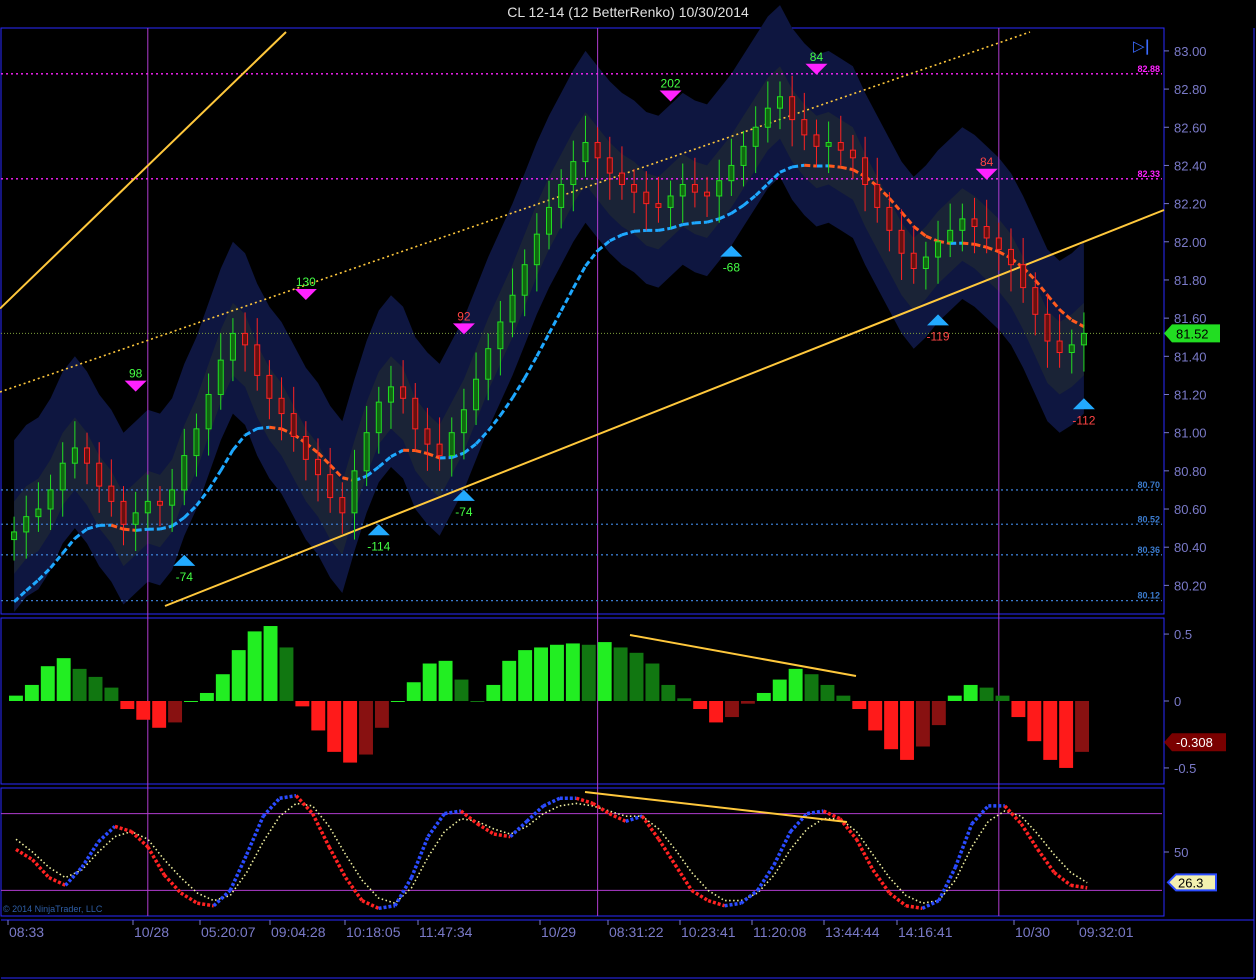 This screenshot has width=1256, height=980. What do you see at coordinates (1190, 547) in the screenshot?
I see `price-axis-label: 80.40` at bounding box center [1190, 547].